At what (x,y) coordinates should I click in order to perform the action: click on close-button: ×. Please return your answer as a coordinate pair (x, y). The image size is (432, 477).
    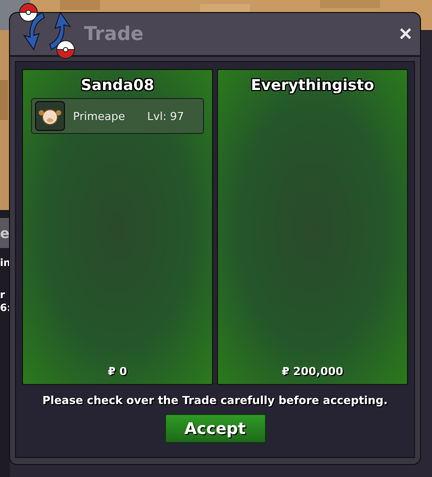
    Looking at the image, I should click on (405, 34).